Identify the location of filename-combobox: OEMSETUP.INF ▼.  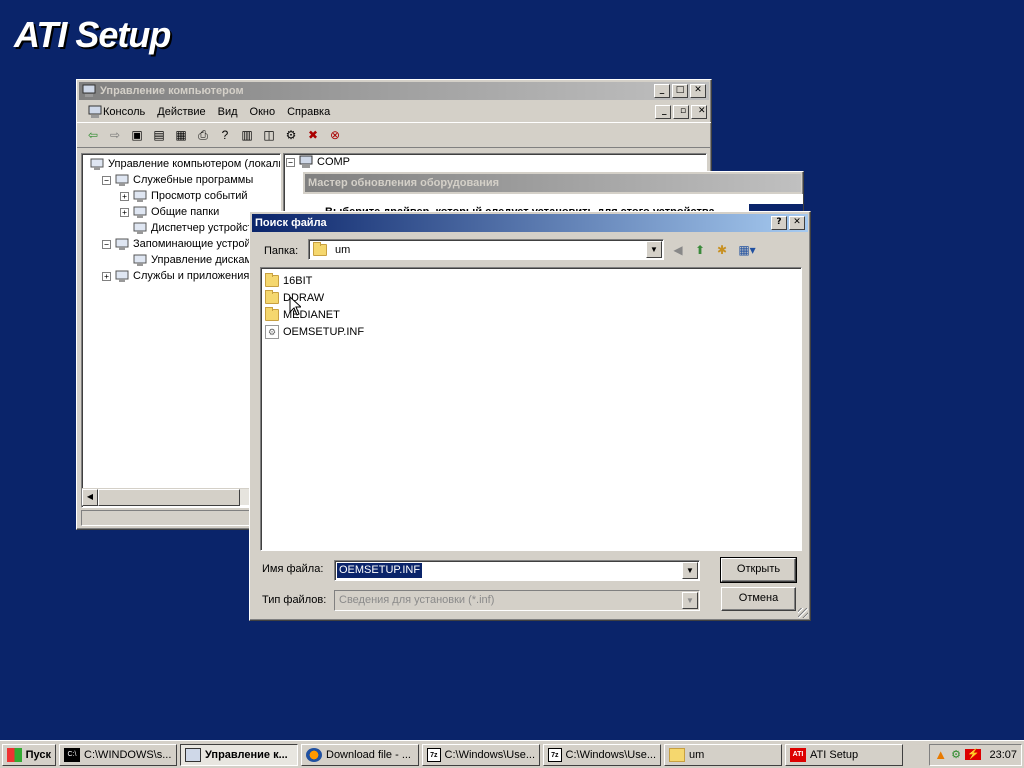
(517, 570).